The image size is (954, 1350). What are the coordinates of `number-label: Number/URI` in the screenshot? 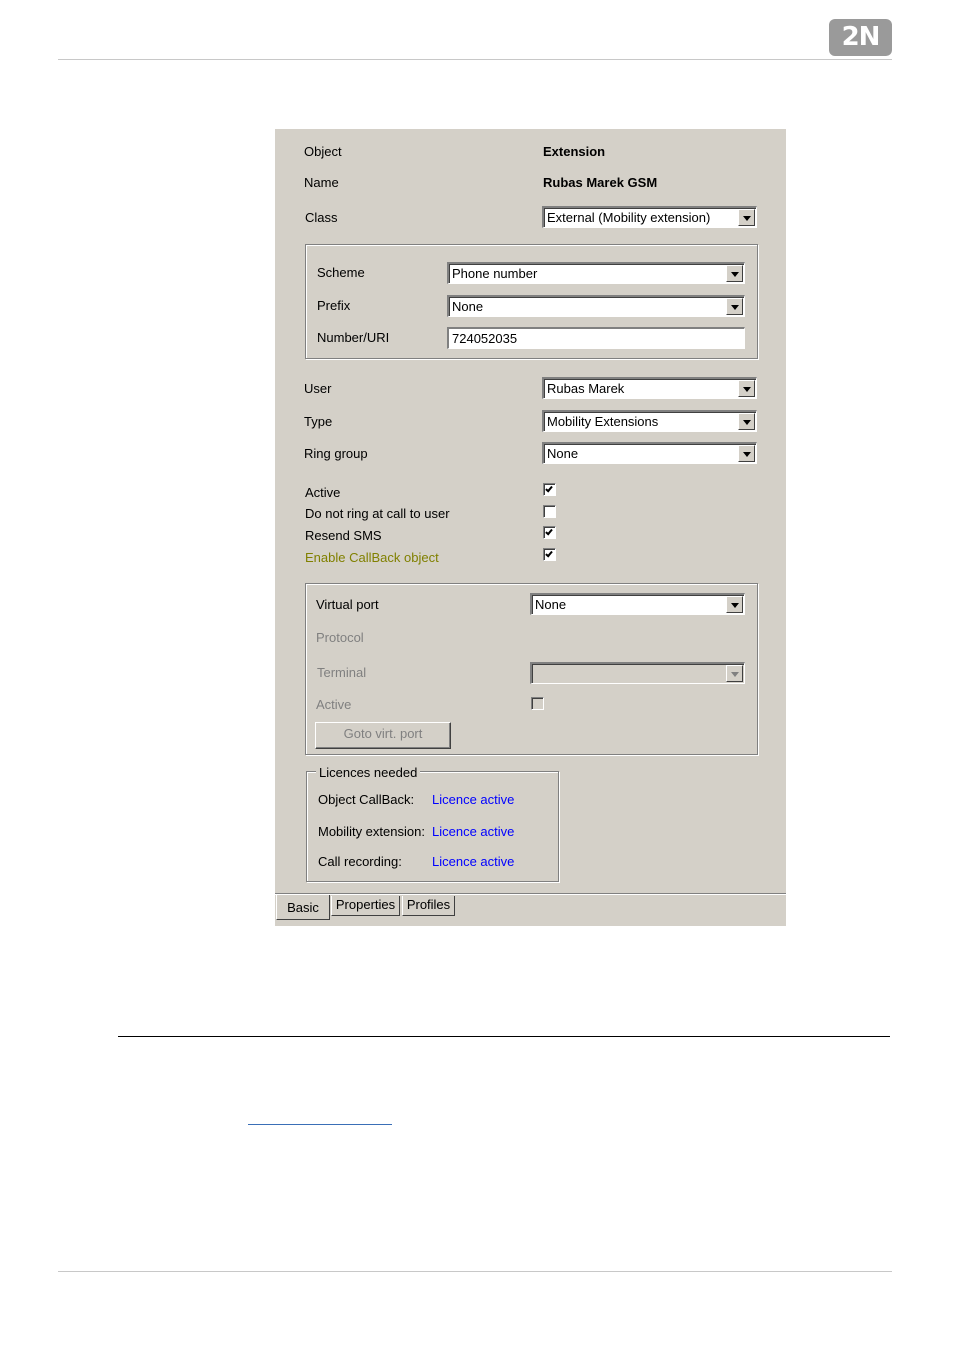 It's located at (353, 337).